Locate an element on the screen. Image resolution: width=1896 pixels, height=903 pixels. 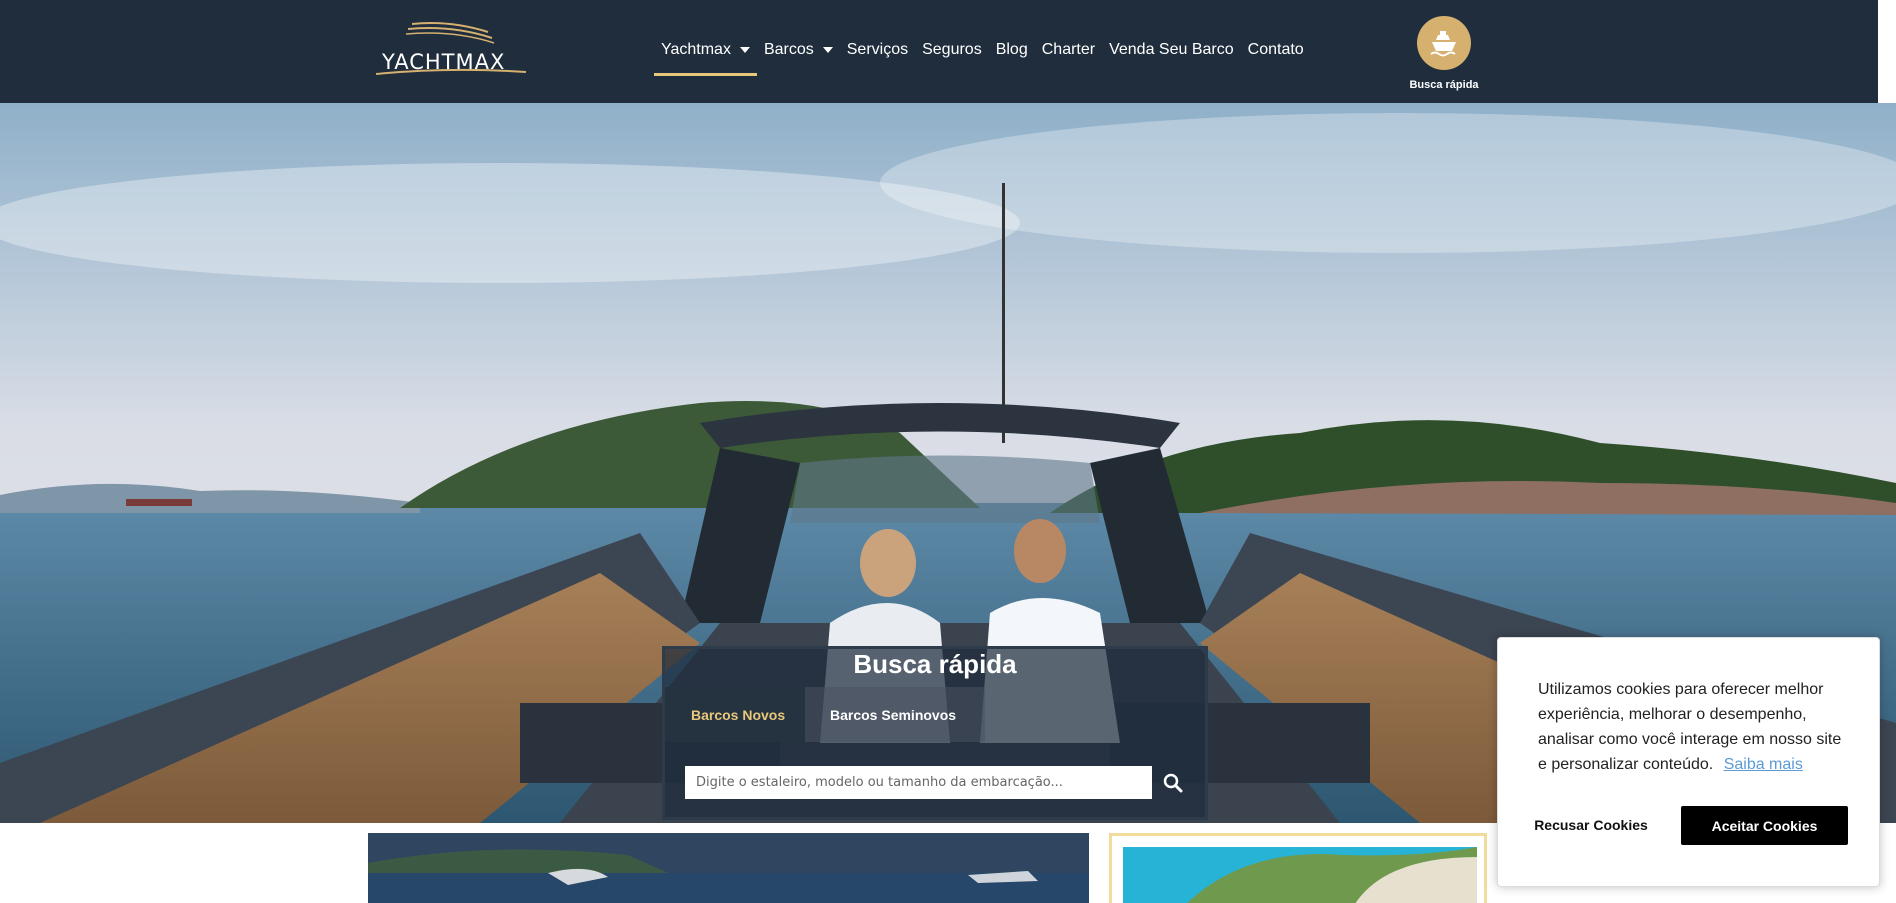
featured-boat-photo is located at coordinates (728, 868).